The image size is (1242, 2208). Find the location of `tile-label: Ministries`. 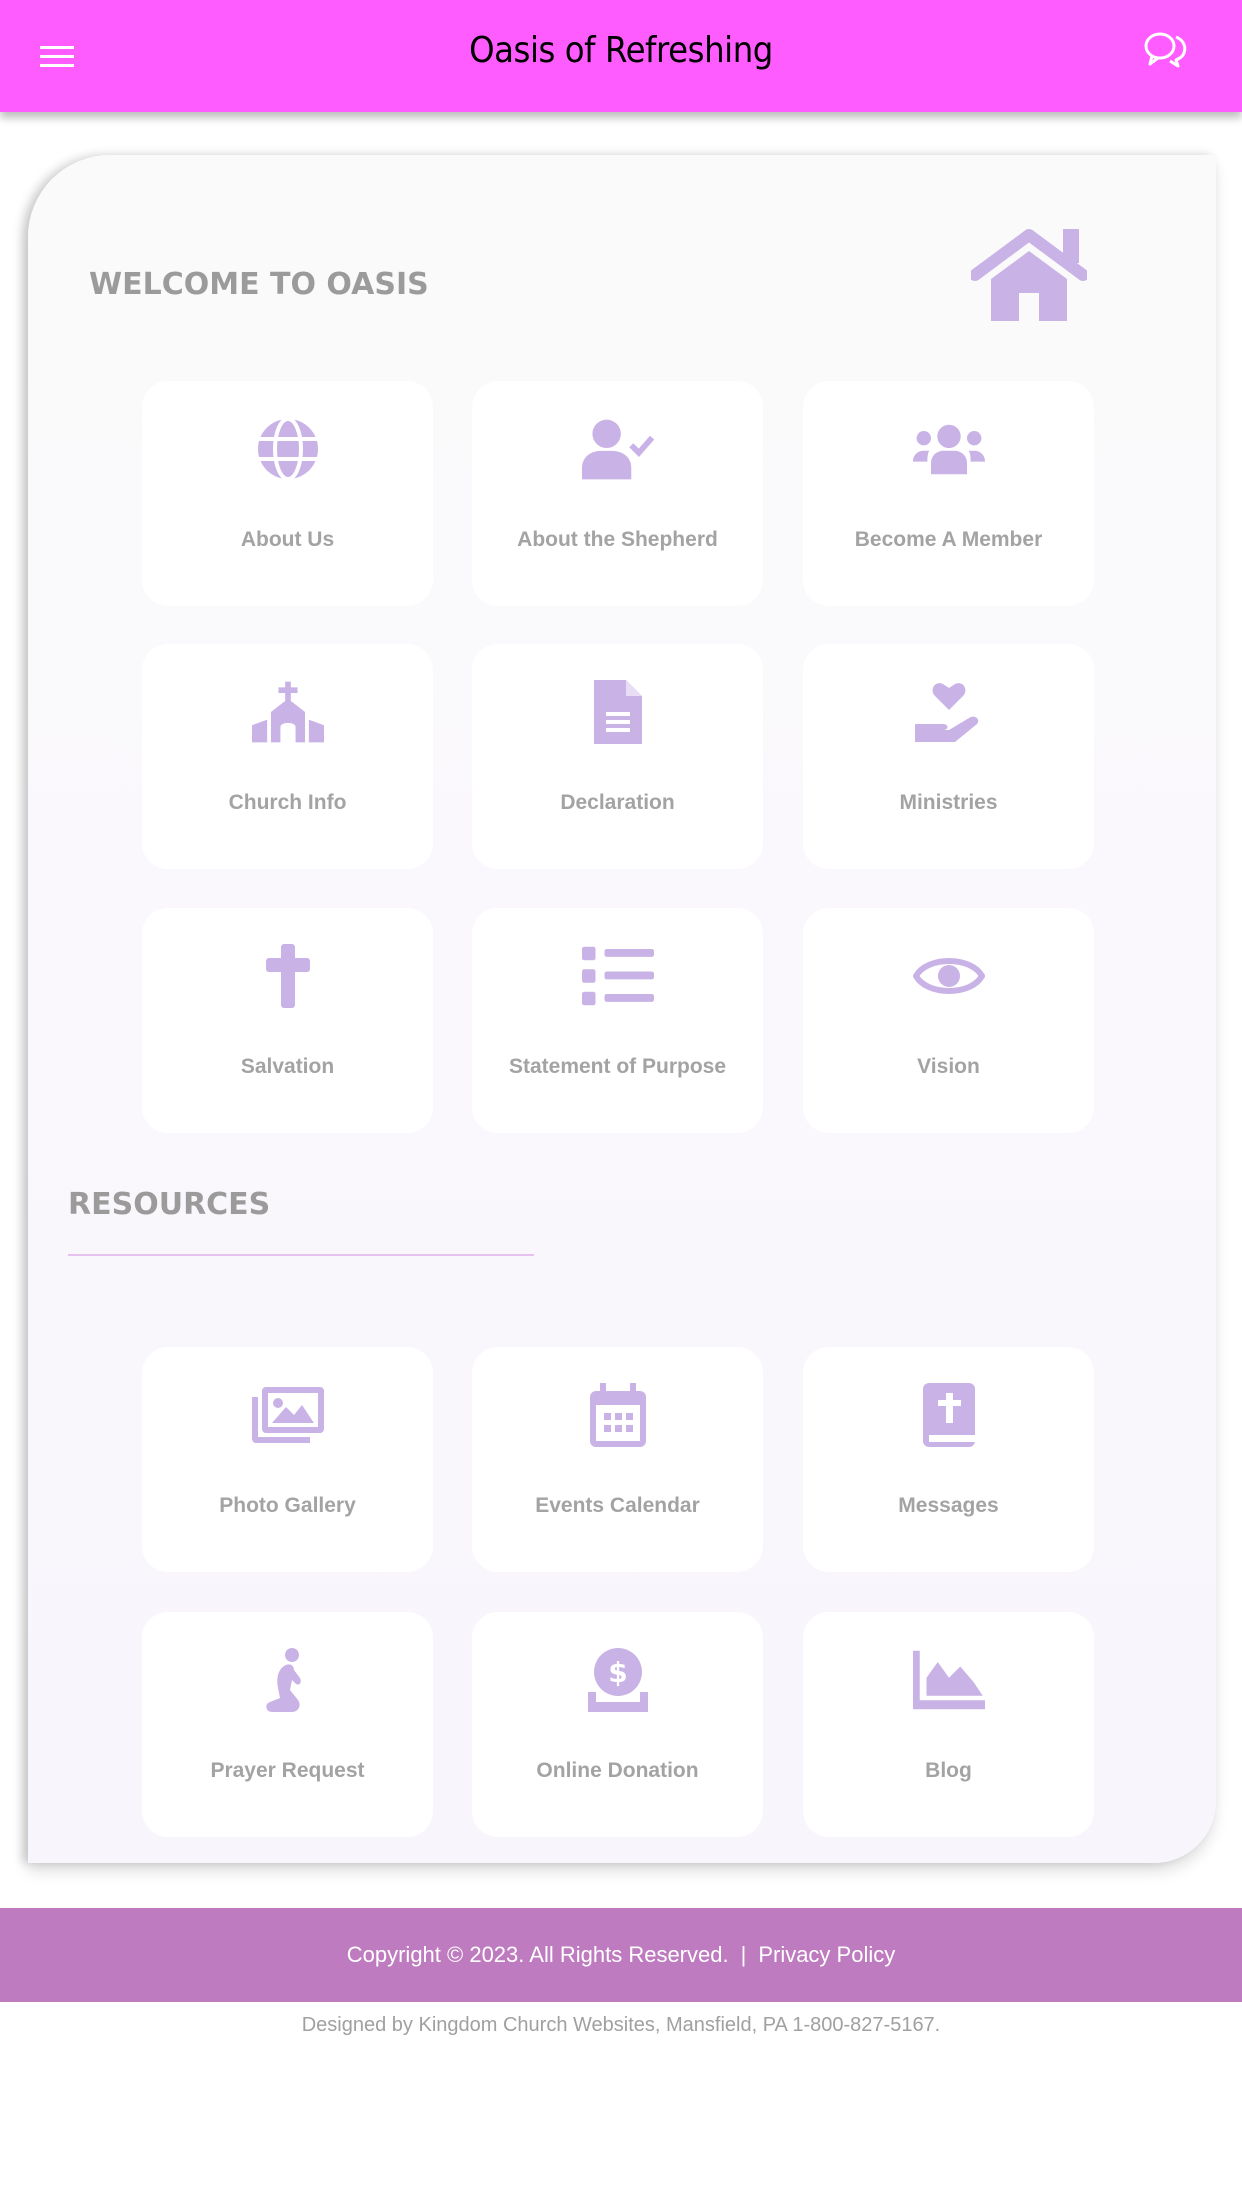

tile-label: Ministries is located at coordinates (948, 802).